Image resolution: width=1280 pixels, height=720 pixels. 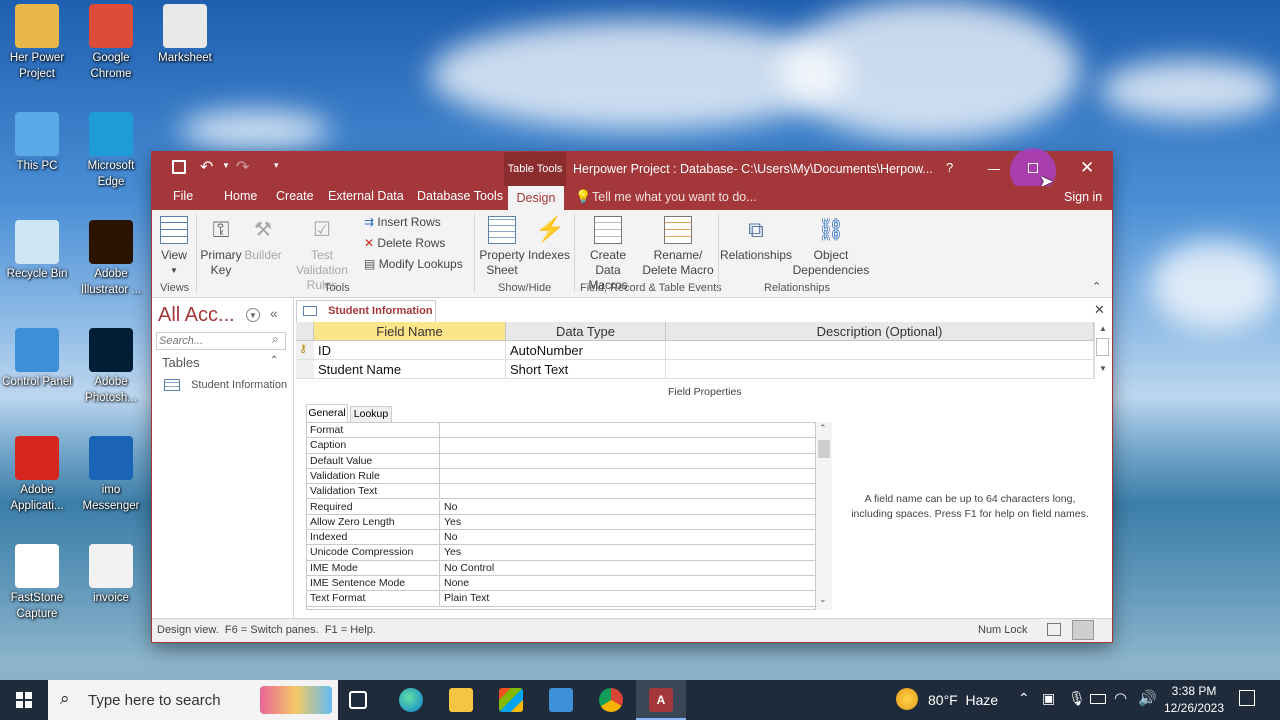 What do you see at coordinates (1103, 328) in the screenshot?
I see `scroll-up-icon: ▲` at bounding box center [1103, 328].